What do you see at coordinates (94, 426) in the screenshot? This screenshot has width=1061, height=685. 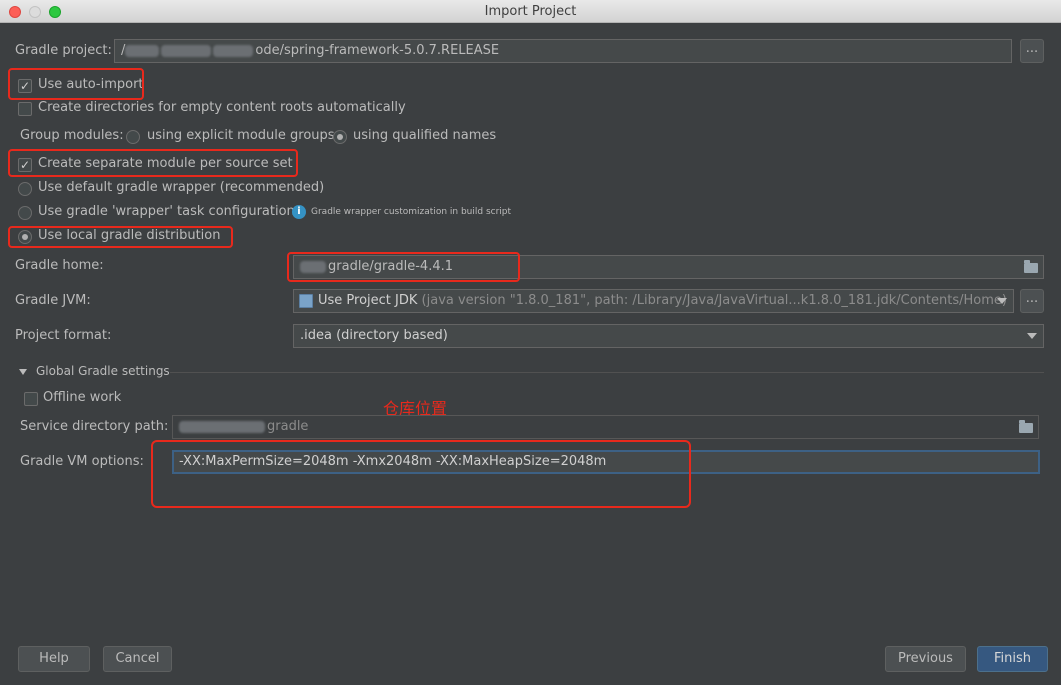 I see `service-dir-label: Service directory path:` at bounding box center [94, 426].